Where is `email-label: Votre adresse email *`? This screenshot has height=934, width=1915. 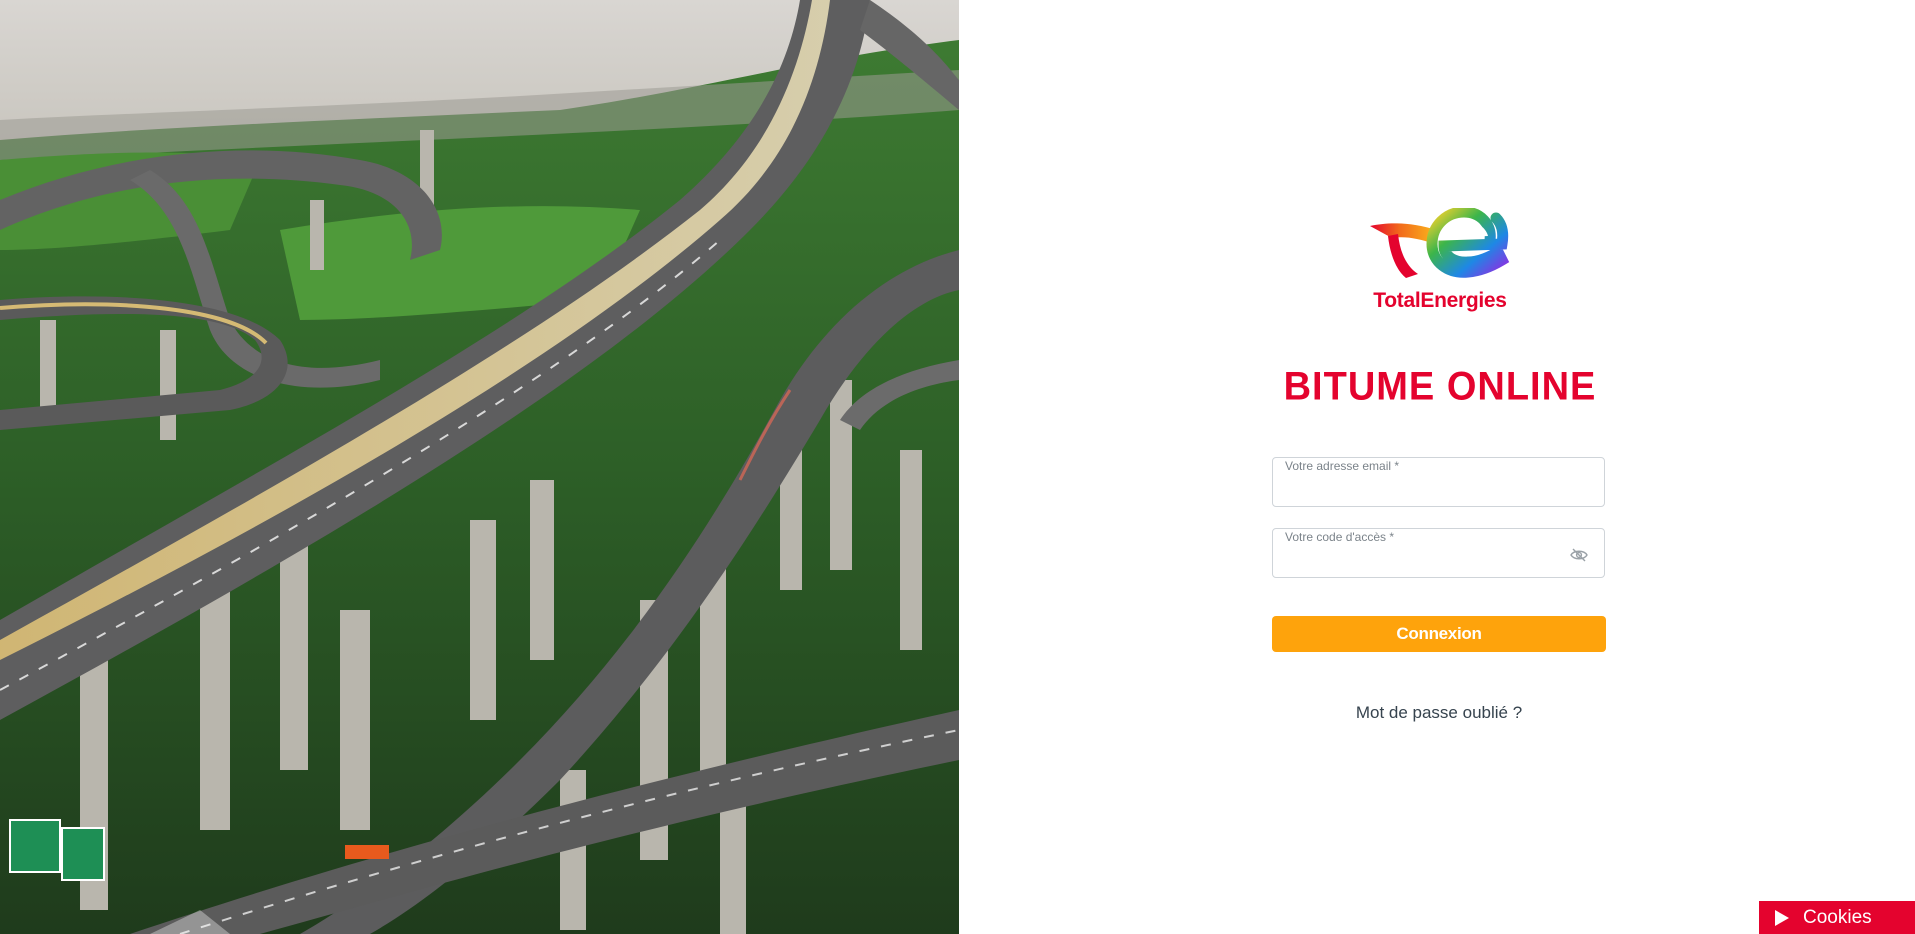 email-label: Votre adresse email * is located at coordinates (1342, 466).